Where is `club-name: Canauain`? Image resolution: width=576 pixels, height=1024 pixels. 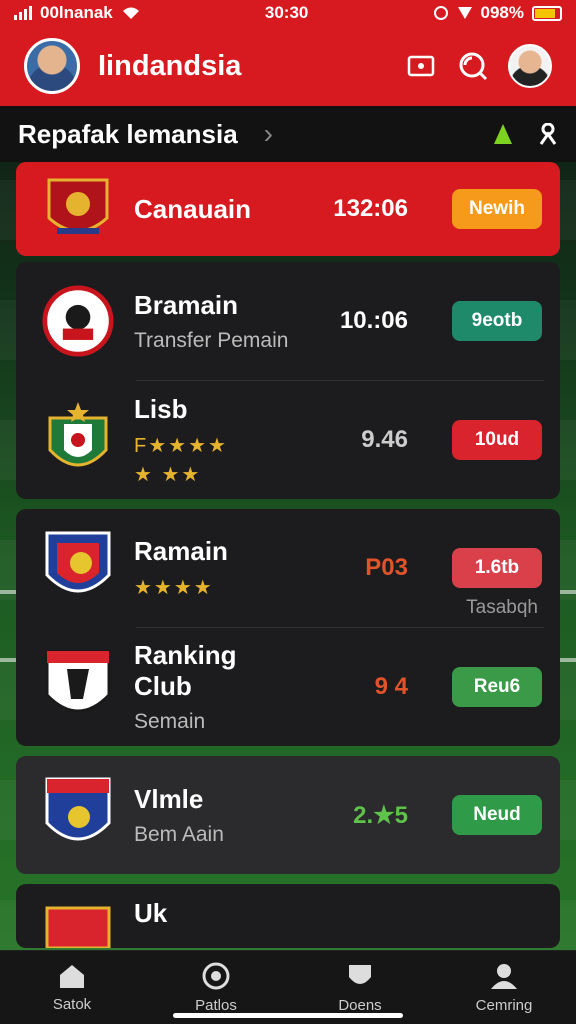
club-name: Canauain is located at coordinates (193, 208).